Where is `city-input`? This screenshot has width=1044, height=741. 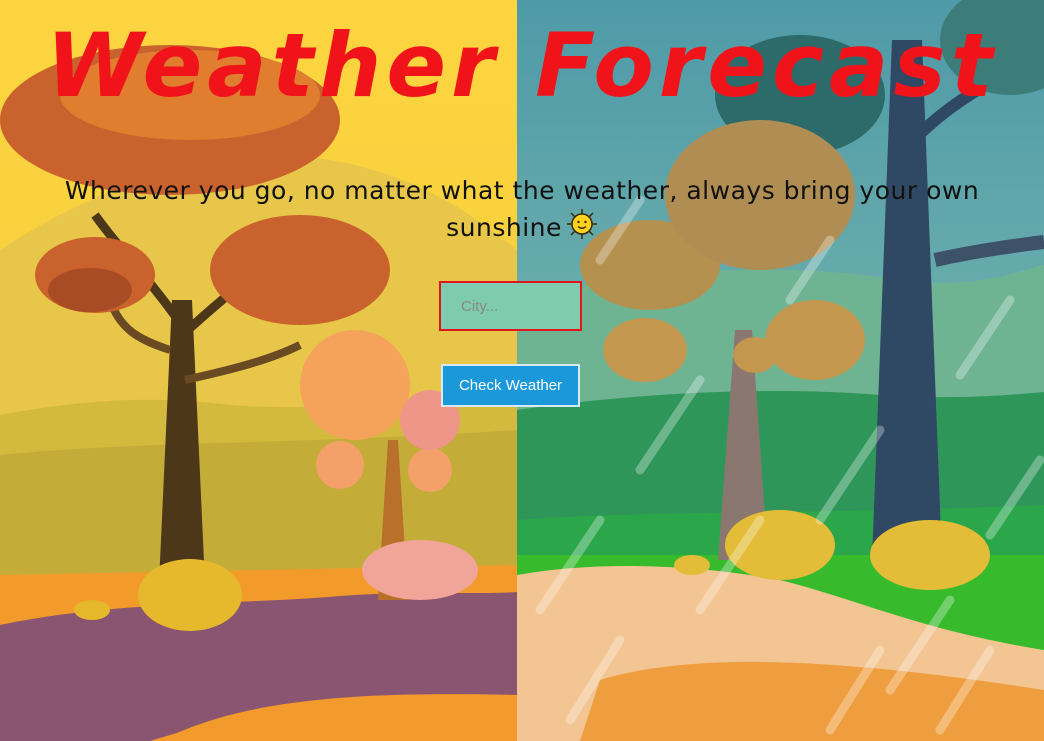
city-input is located at coordinates (510, 306).